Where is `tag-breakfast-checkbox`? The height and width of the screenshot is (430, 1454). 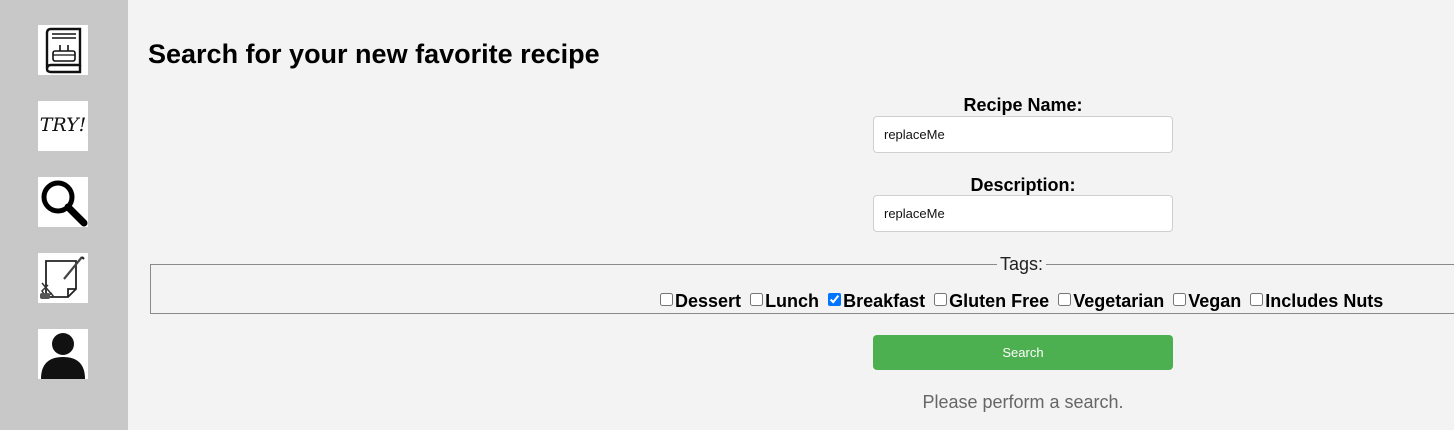 tag-breakfast-checkbox is located at coordinates (835, 299).